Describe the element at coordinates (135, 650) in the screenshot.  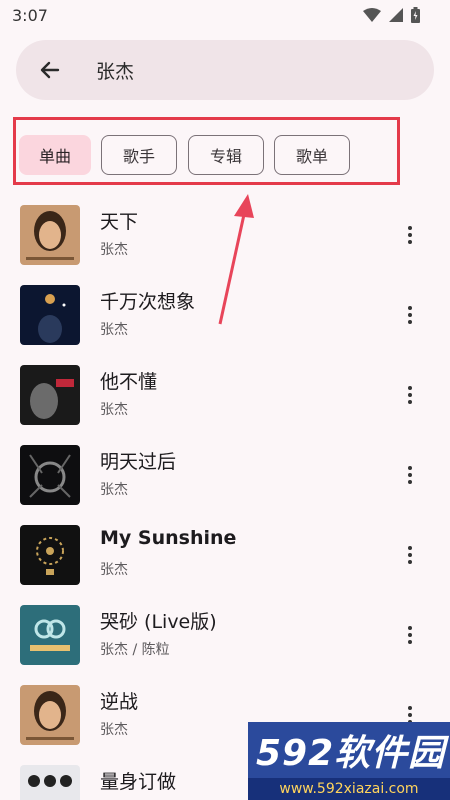
I see `song-artist: 张杰 / 陈粒` at that location.